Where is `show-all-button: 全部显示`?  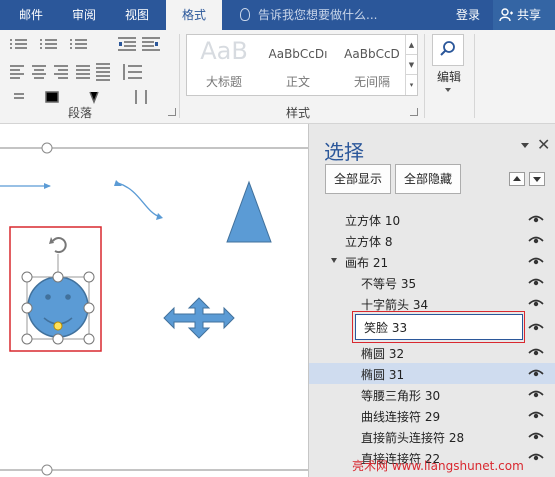 show-all-button: 全部显示 is located at coordinates (358, 179).